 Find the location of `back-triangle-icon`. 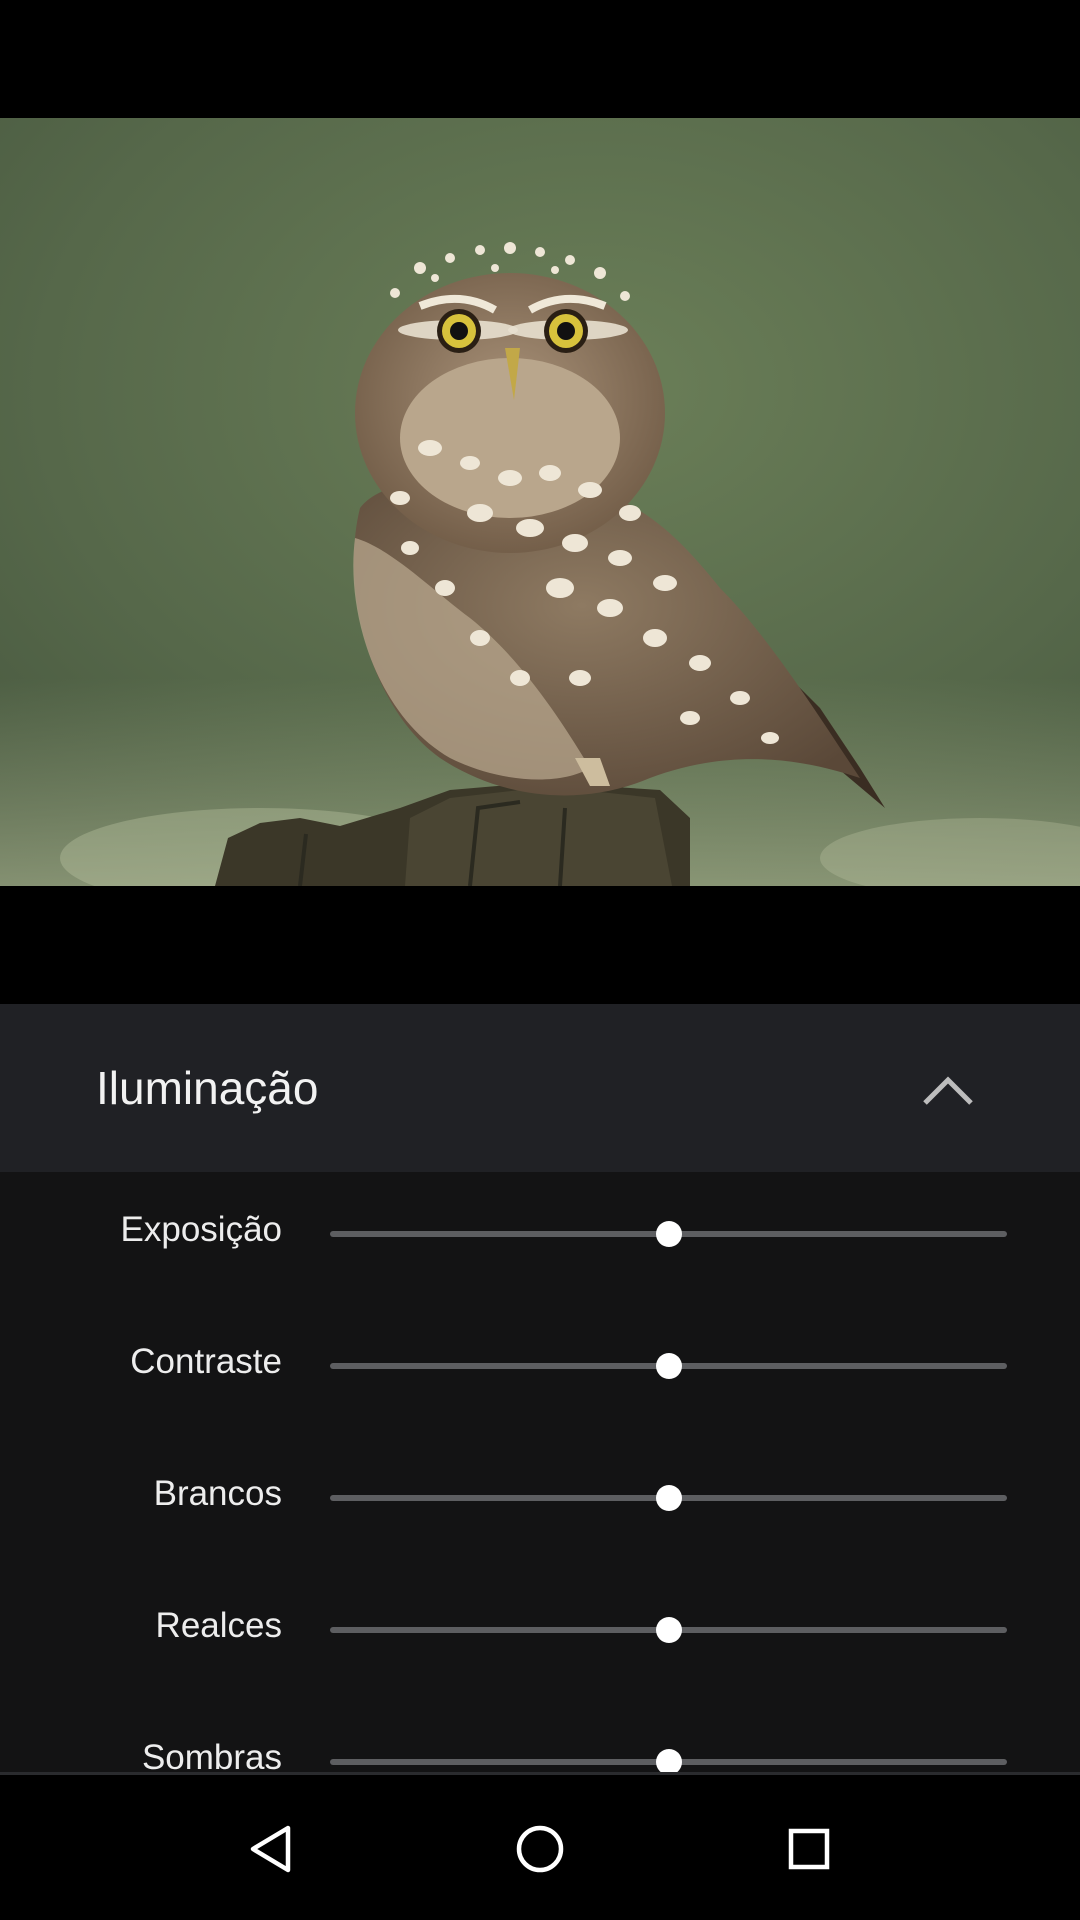

back-triangle-icon is located at coordinates (270, 1849).